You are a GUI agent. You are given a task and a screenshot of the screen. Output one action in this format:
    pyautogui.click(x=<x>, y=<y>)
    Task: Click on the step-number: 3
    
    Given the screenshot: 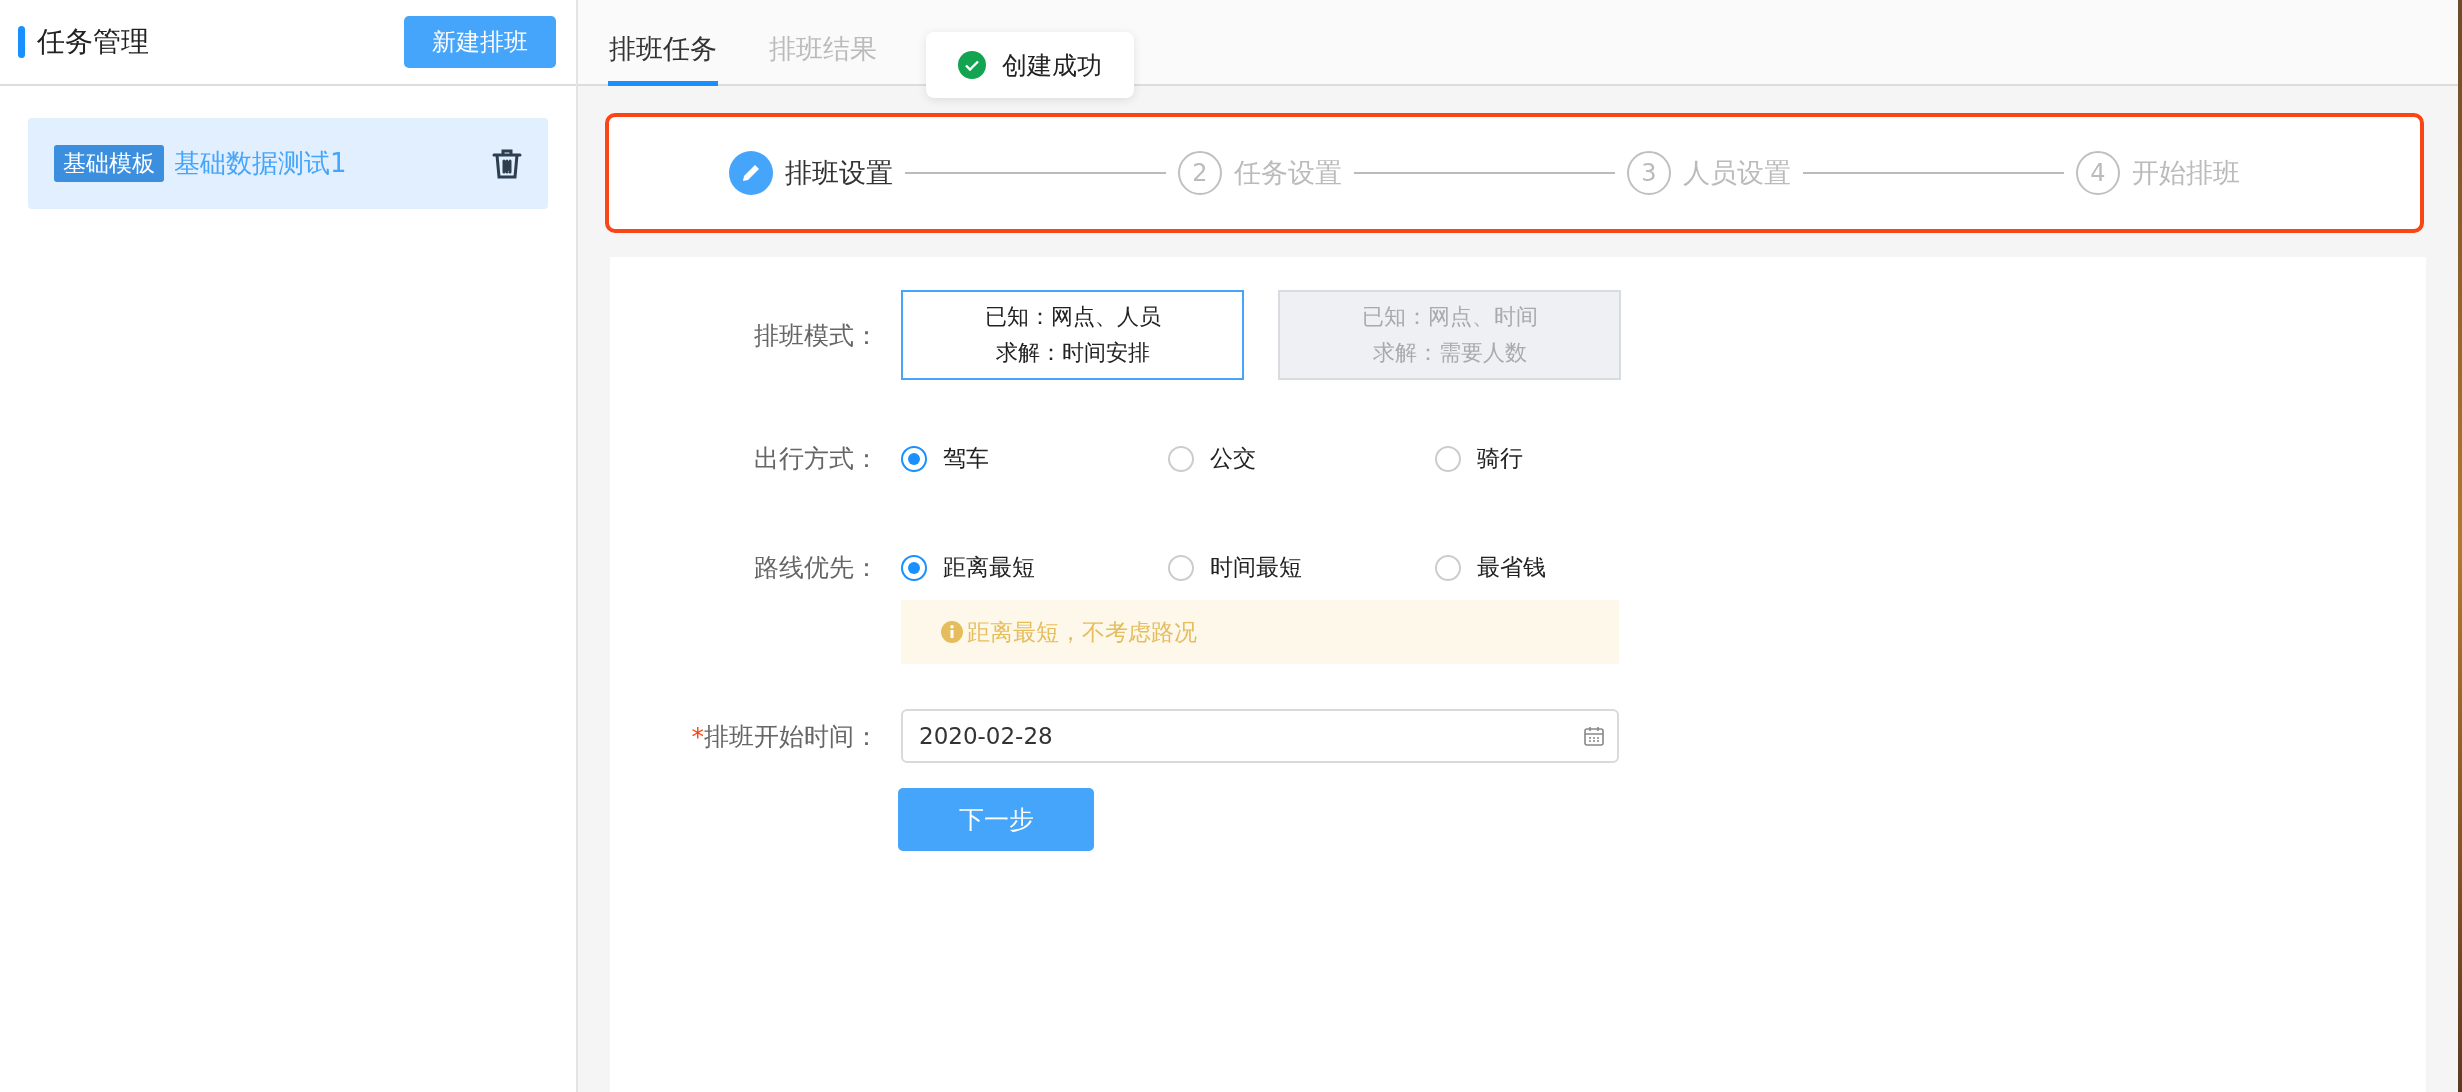 What is the action you would take?
    pyautogui.click(x=1649, y=173)
    